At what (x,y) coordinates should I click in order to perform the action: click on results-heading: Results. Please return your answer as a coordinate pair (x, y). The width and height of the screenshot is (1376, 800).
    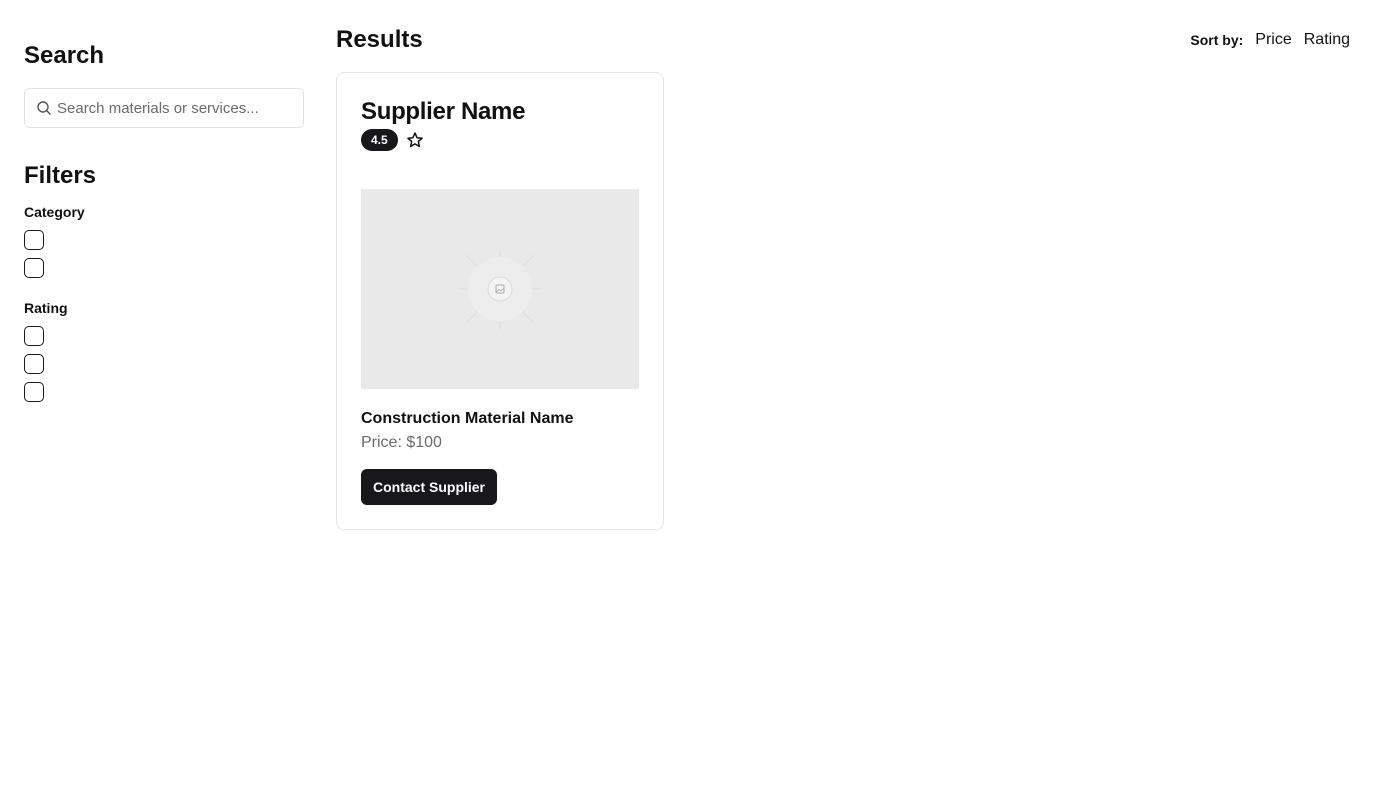
    Looking at the image, I should click on (379, 39).